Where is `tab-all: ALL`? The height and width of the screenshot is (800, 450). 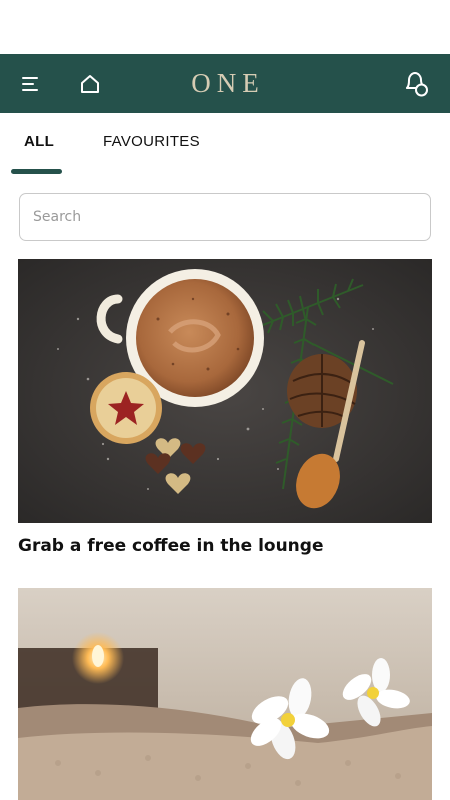
tab-all: ALL is located at coordinates (39, 141).